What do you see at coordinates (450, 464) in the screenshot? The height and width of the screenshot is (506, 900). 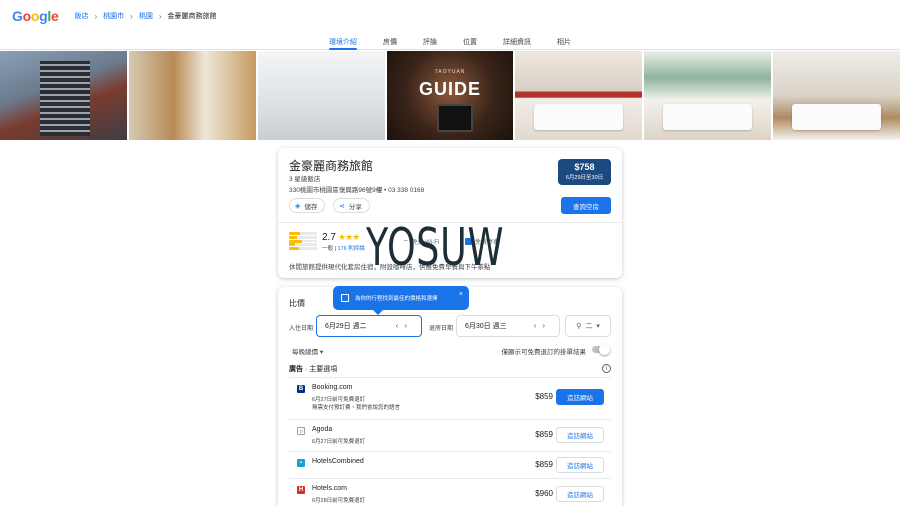 I see `offer-row: ▪ HotelsCombined $859 造訪網站` at bounding box center [450, 464].